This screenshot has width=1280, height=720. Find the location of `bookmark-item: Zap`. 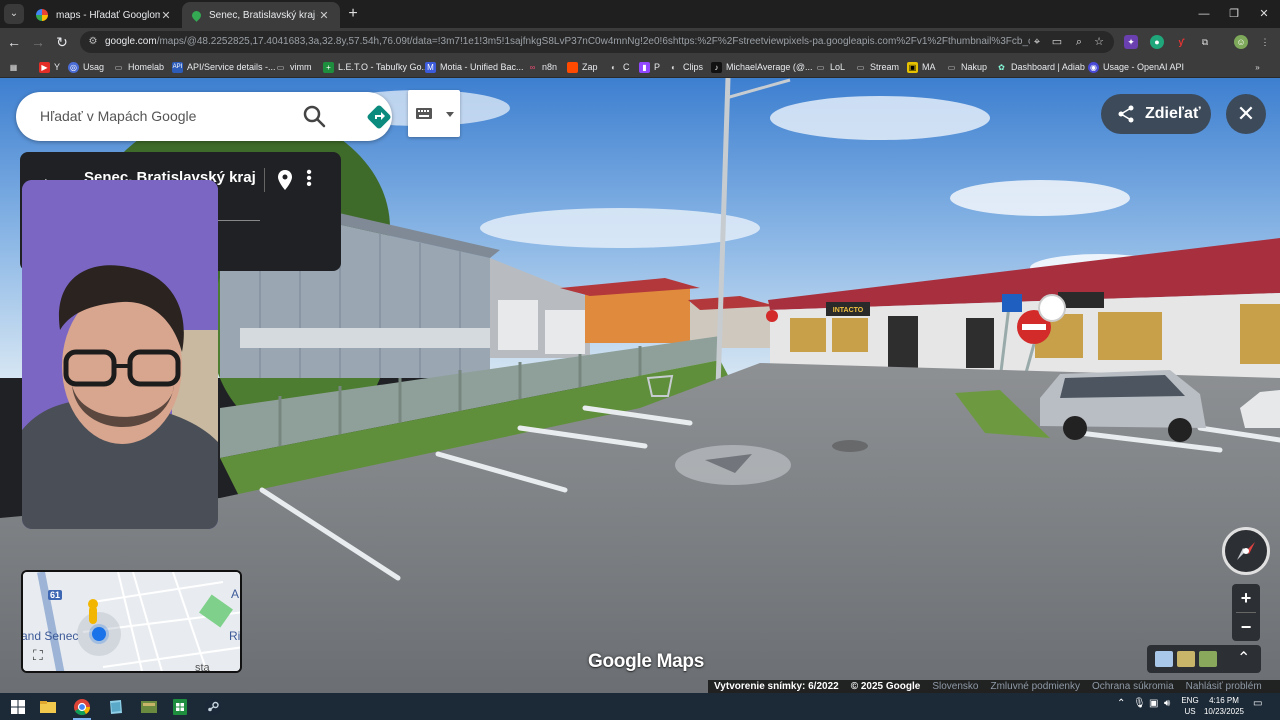

bookmark-item: Zap is located at coordinates (582, 67).